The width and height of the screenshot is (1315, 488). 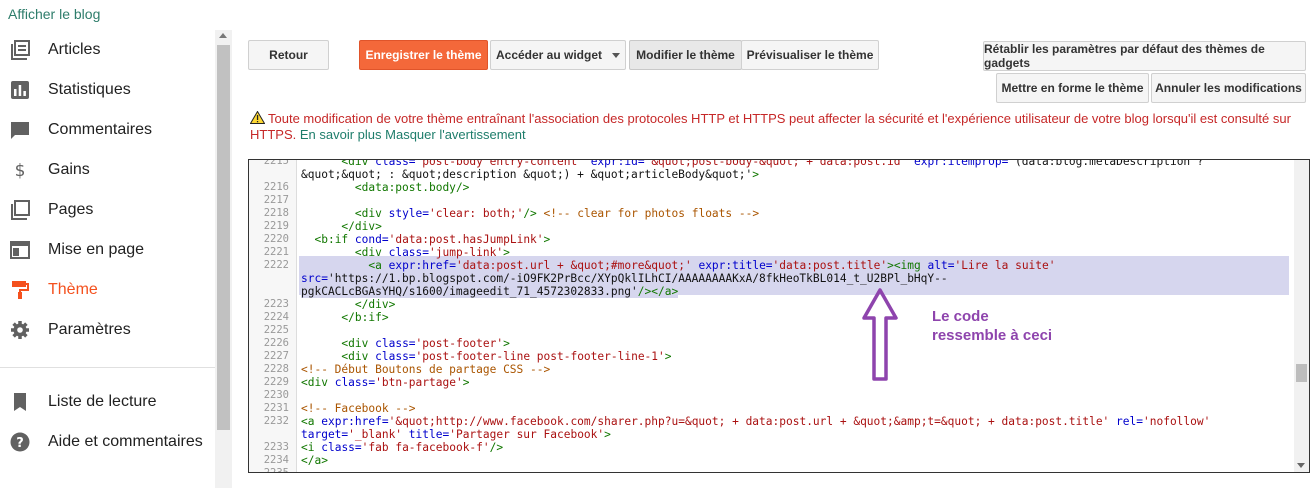 What do you see at coordinates (423, 55) in the screenshot?
I see `save-theme-button: Enregistrer le thème` at bounding box center [423, 55].